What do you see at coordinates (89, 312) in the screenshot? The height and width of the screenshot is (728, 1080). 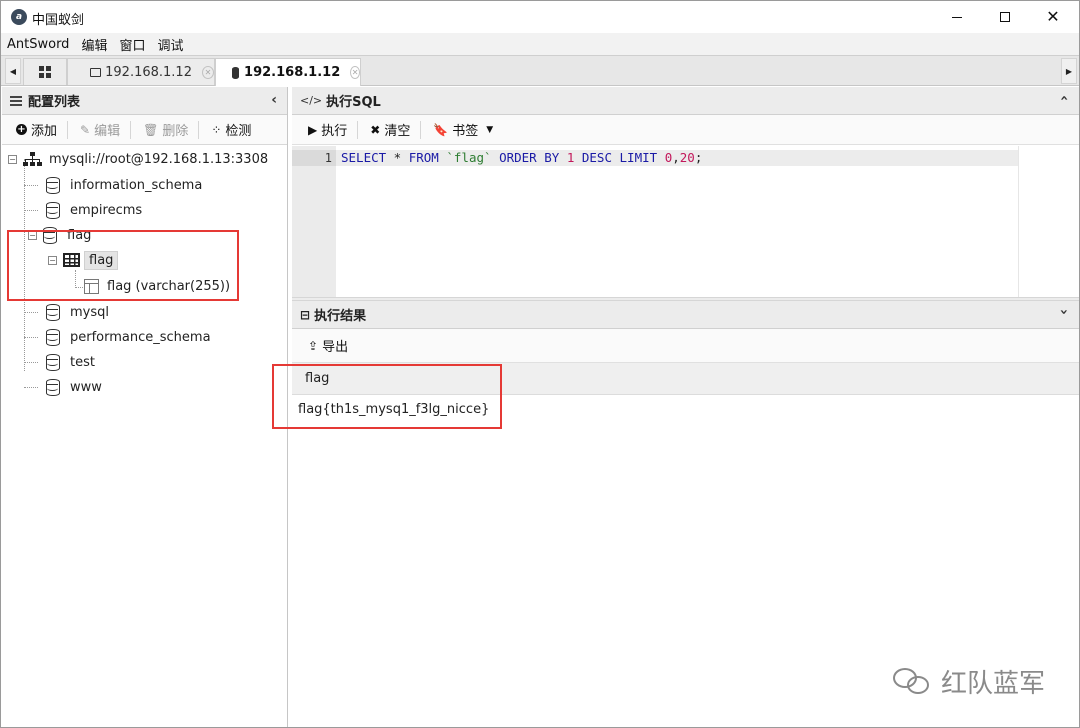 I see `db-label: mysql` at bounding box center [89, 312].